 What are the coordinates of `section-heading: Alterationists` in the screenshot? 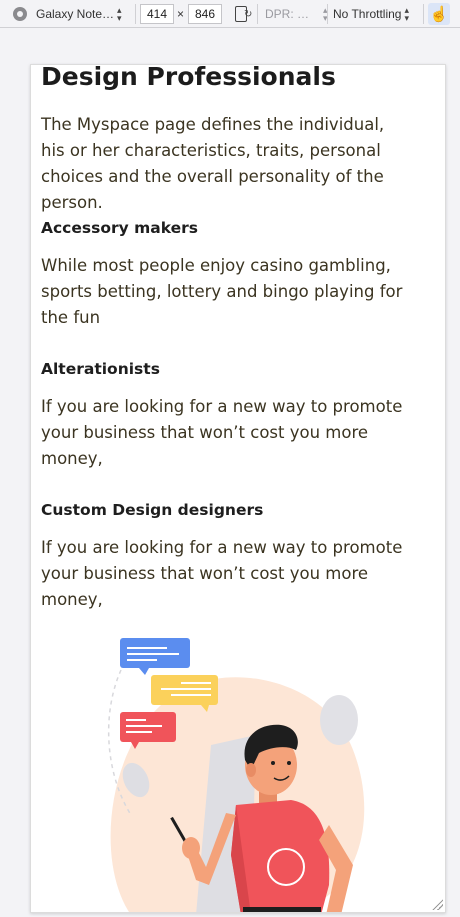 It's located at (100, 369).